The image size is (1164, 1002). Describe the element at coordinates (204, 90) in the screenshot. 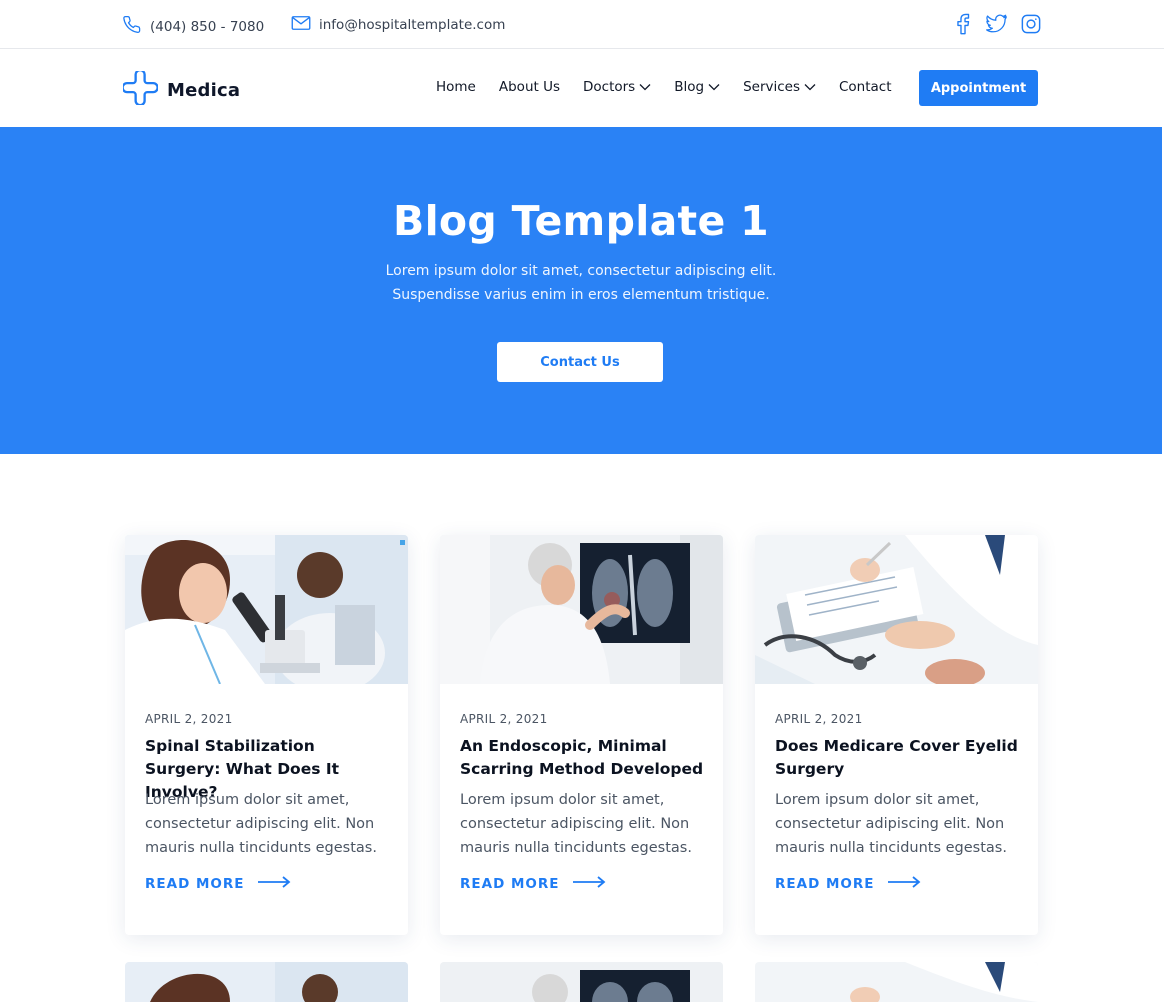

I see `logo-text: Medica` at that location.